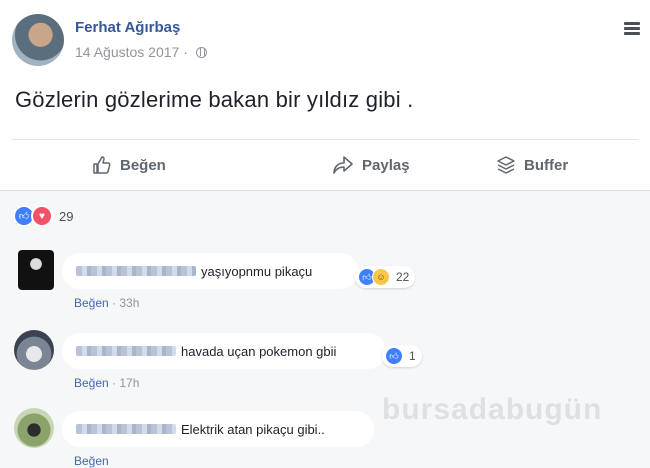 This screenshot has width=650, height=468. What do you see at coordinates (201, 52) in the screenshot?
I see `globe-icon` at bounding box center [201, 52].